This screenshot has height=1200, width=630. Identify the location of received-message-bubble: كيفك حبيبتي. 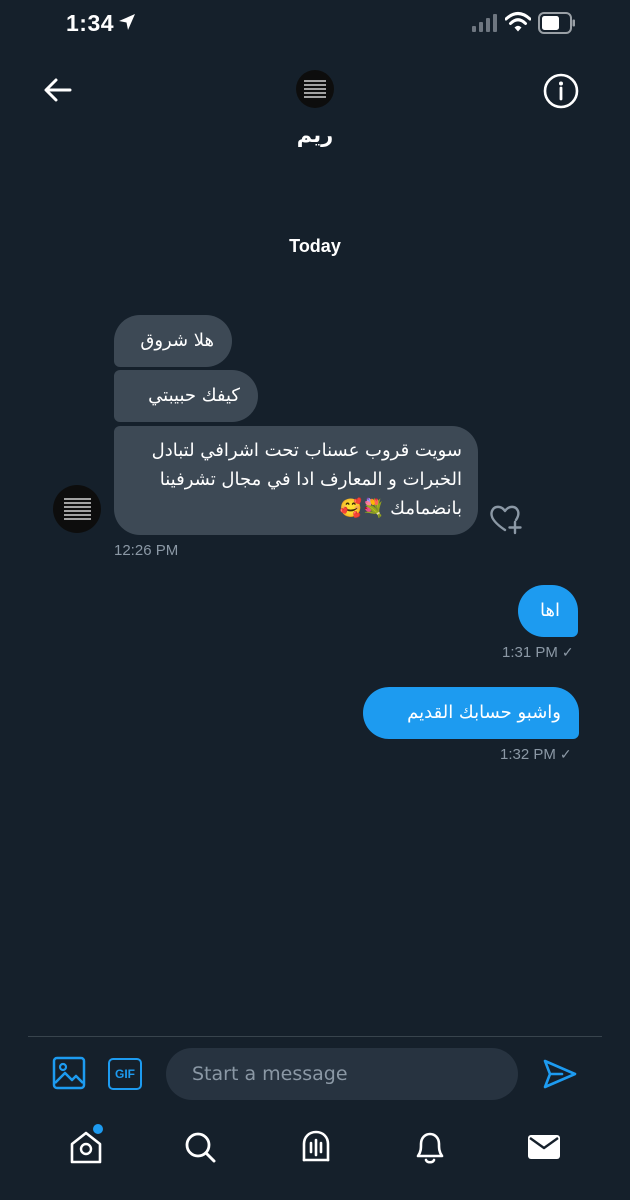
(186, 396).